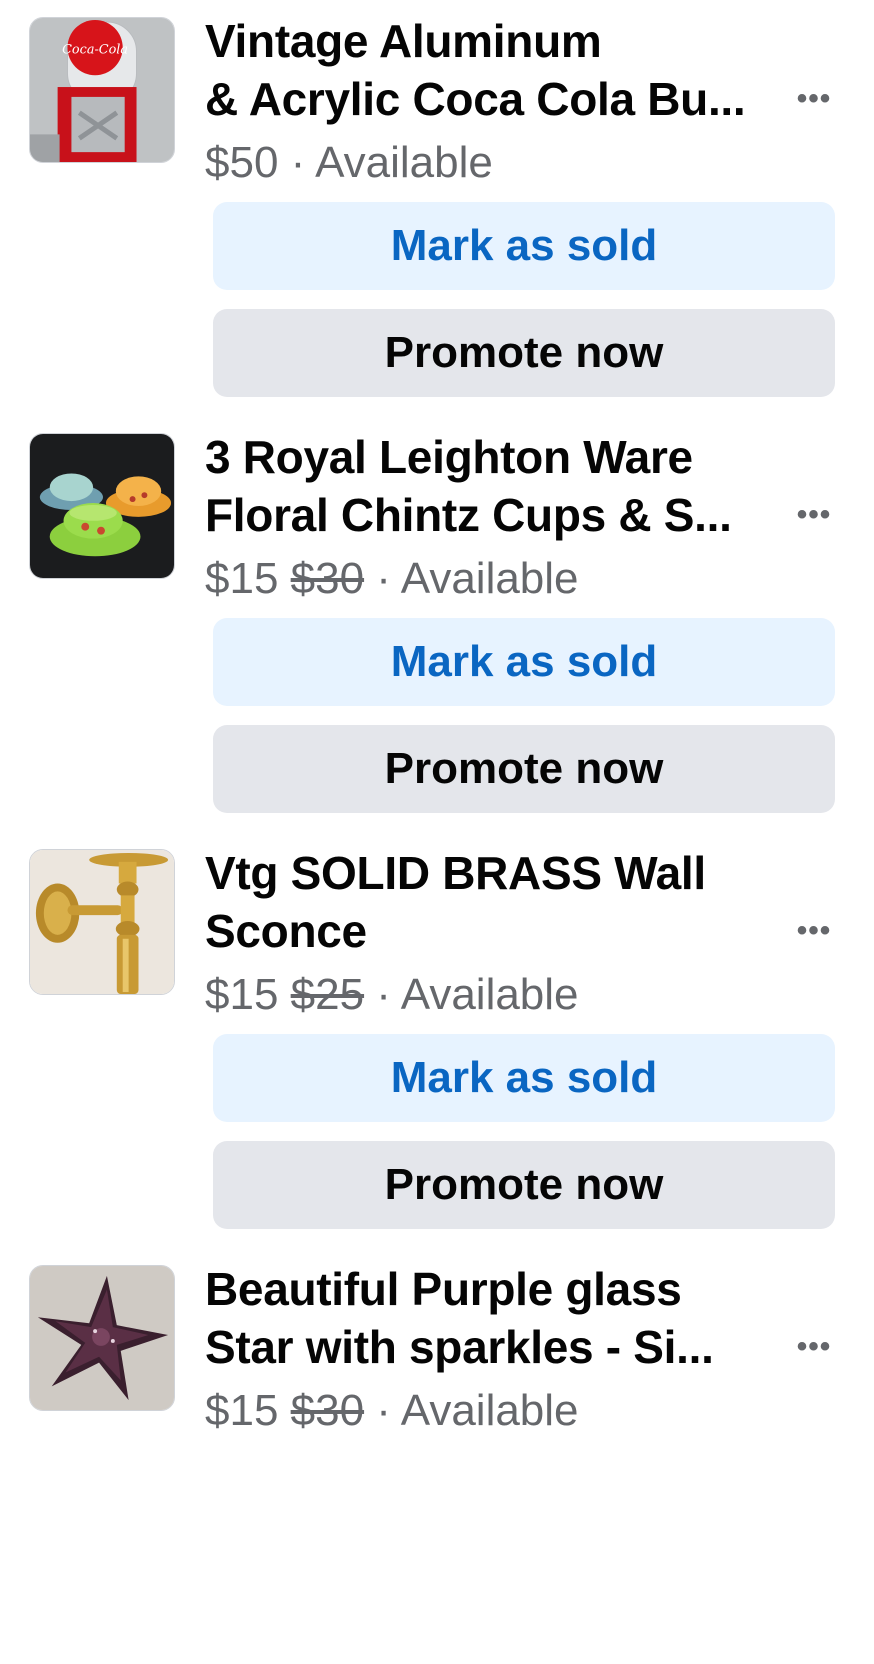 The height and width of the screenshot is (1664, 874). I want to click on original-price: $25, so click(327, 994).